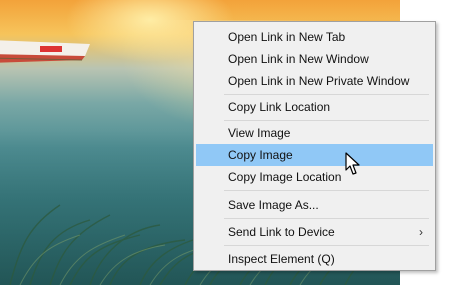  What do you see at coordinates (281, 232) in the screenshot?
I see `menu-item-label: Send Link to Device` at bounding box center [281, 232].